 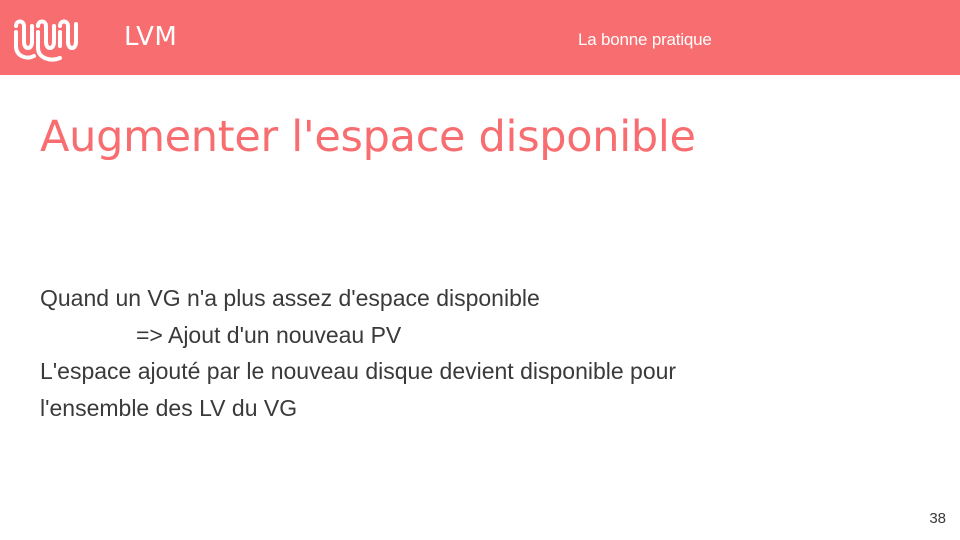 What do you see at coordinates (151, 37) in the screenshot?
I see `deck-title: LVM` at bounding box center [151, 37].